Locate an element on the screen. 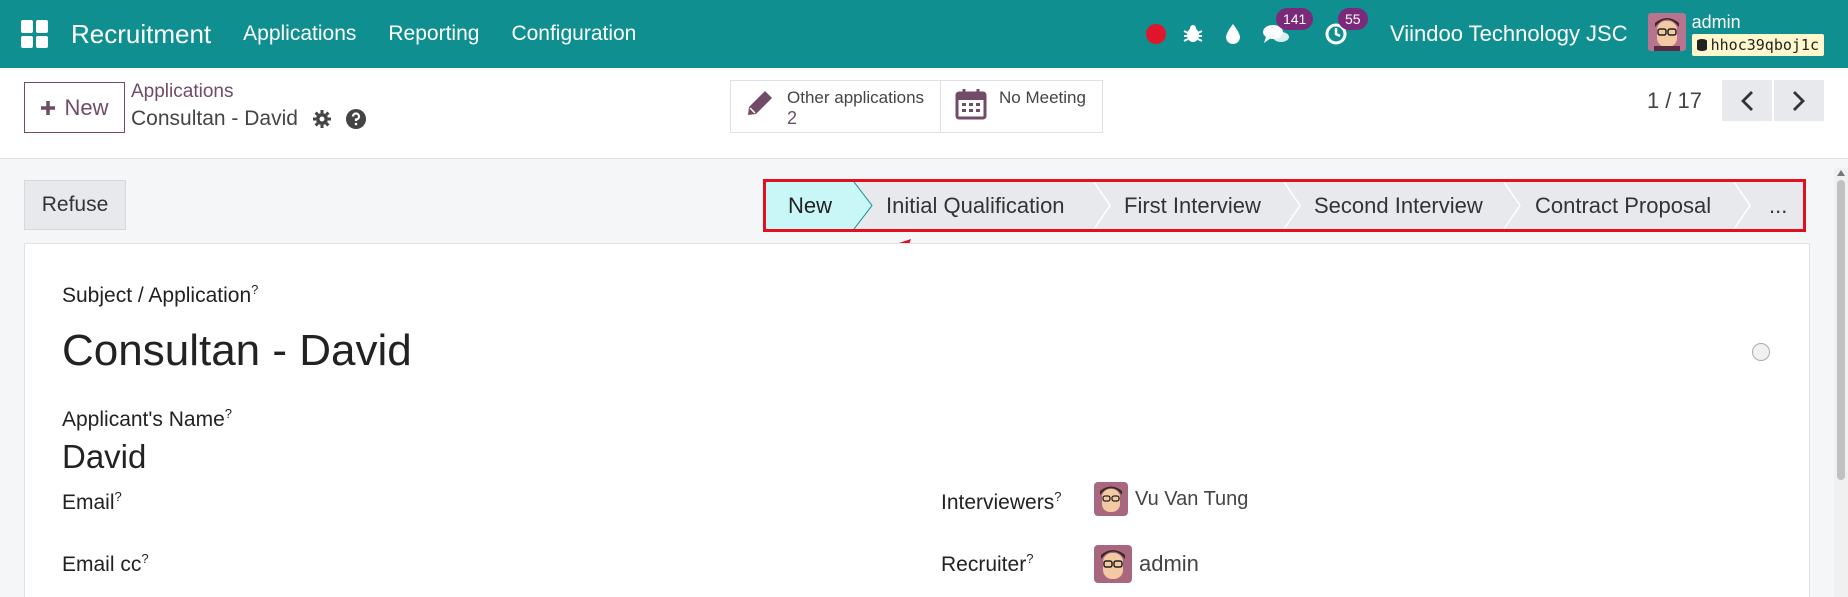 The image size is (1848, 597). pager: 1 / 17 is located at coordinates (1735, 100).